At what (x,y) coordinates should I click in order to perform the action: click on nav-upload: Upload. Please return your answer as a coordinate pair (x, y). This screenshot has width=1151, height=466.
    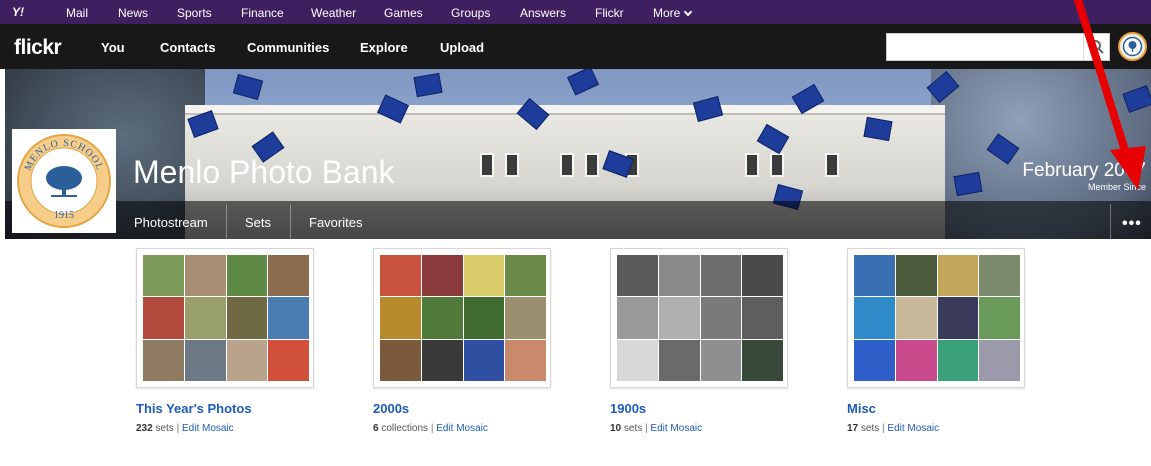
    Looking at the image, I should click on (462, 47).